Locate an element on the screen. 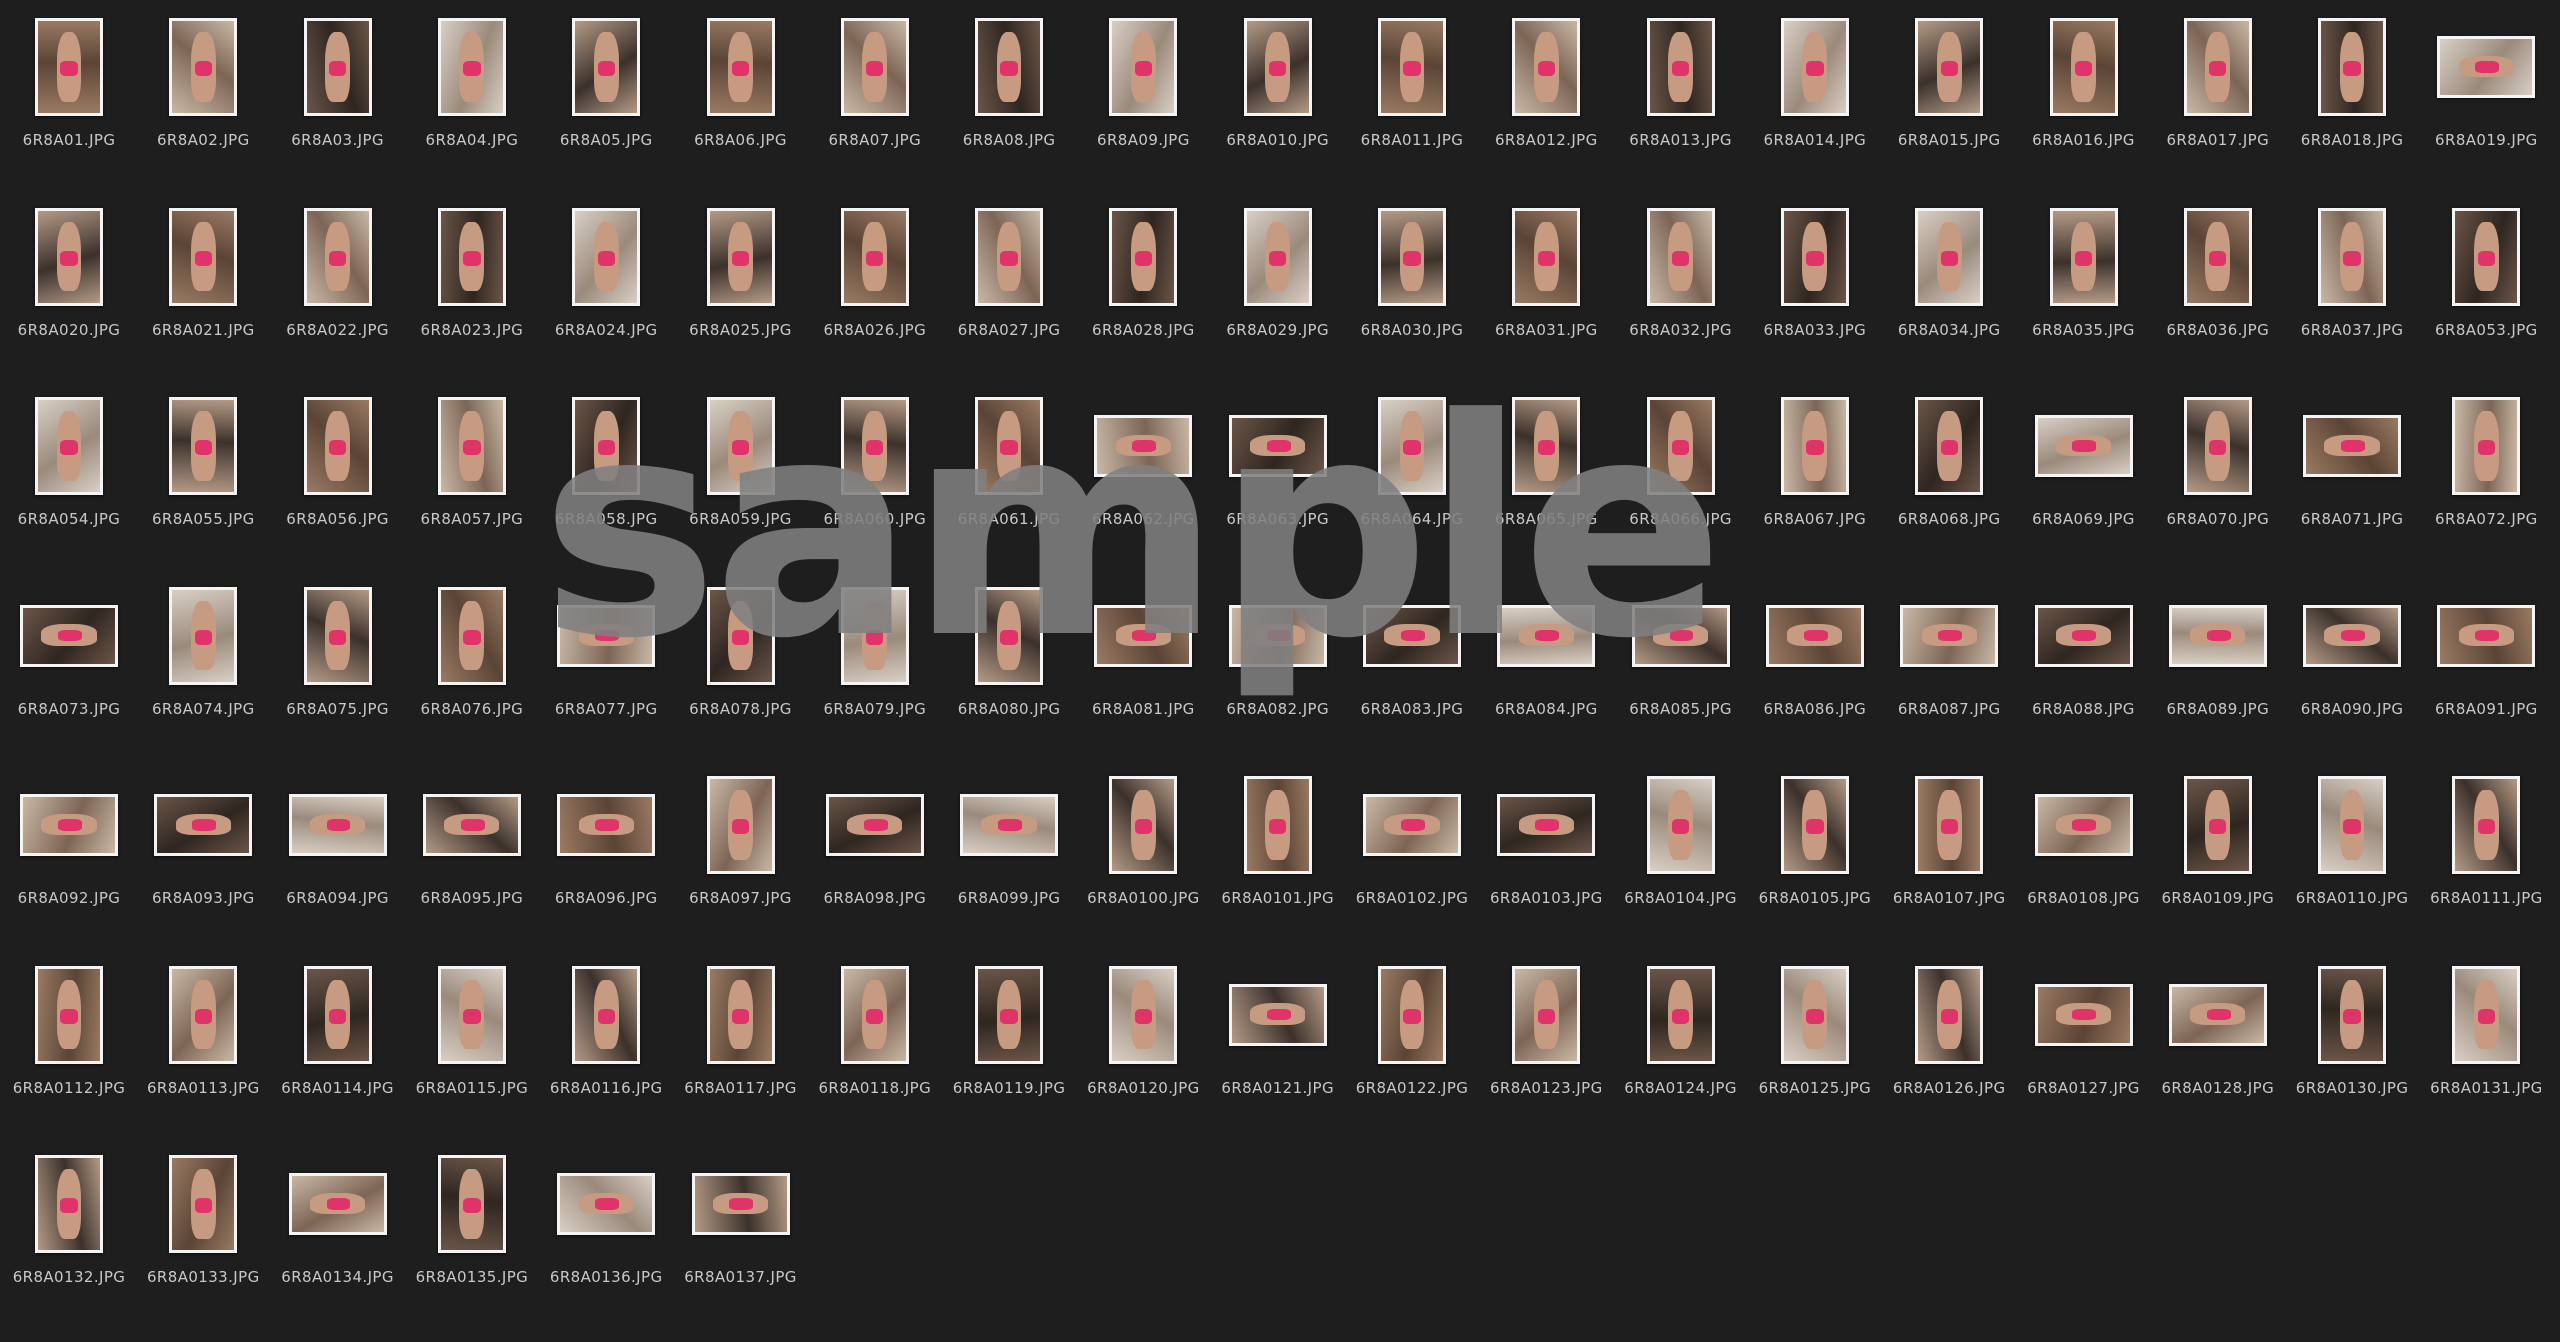 Image resolution: width=2560 pixels, height=1342 pixels. file-item: 6R8A075.JPG is located at coordinates (338, 663).